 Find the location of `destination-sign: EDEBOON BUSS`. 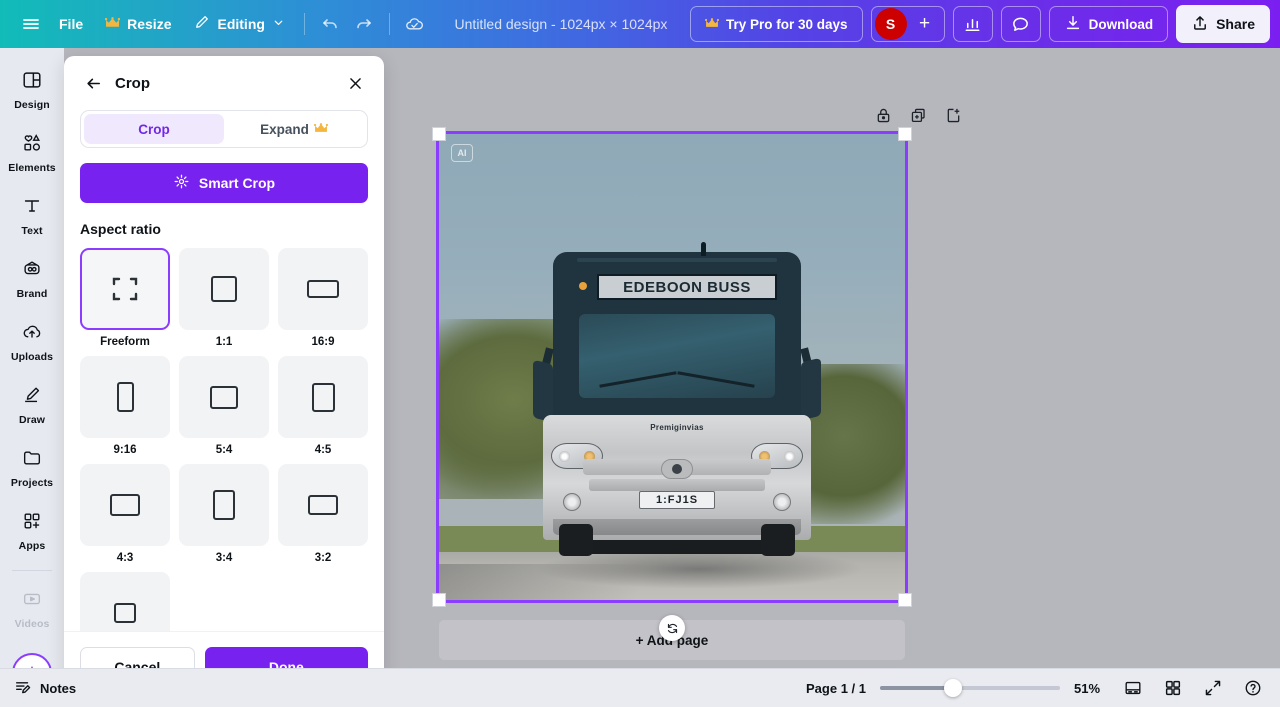

destination-sign: EDEBOON BUSS is located at coordinates (687, 287).